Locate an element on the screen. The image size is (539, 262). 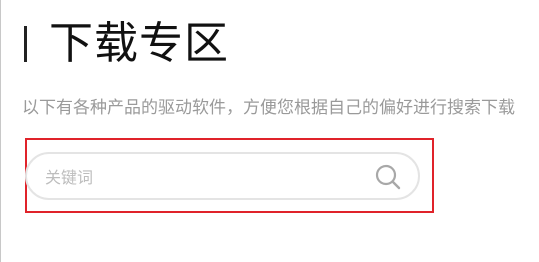
title-accent-bar is located at coordinates (25, 44).